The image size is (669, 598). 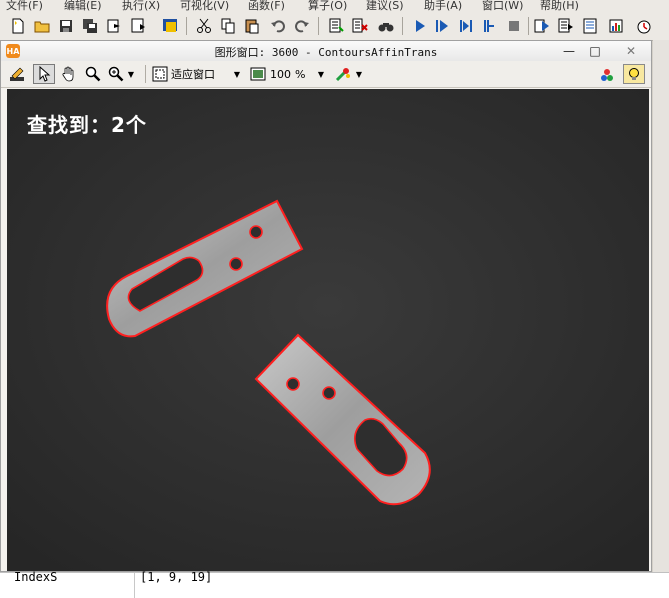 I want to click on save-icon, so click(x=66, y=26).